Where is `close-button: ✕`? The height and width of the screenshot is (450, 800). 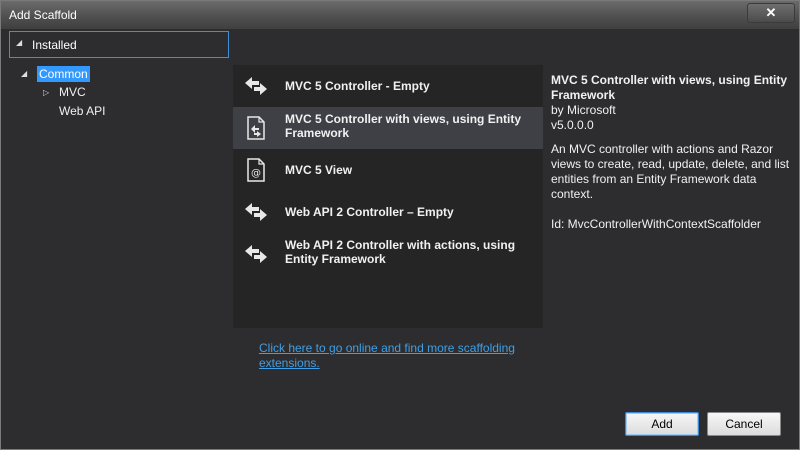
close-button: ✕ is located at coordinates (771, 13).